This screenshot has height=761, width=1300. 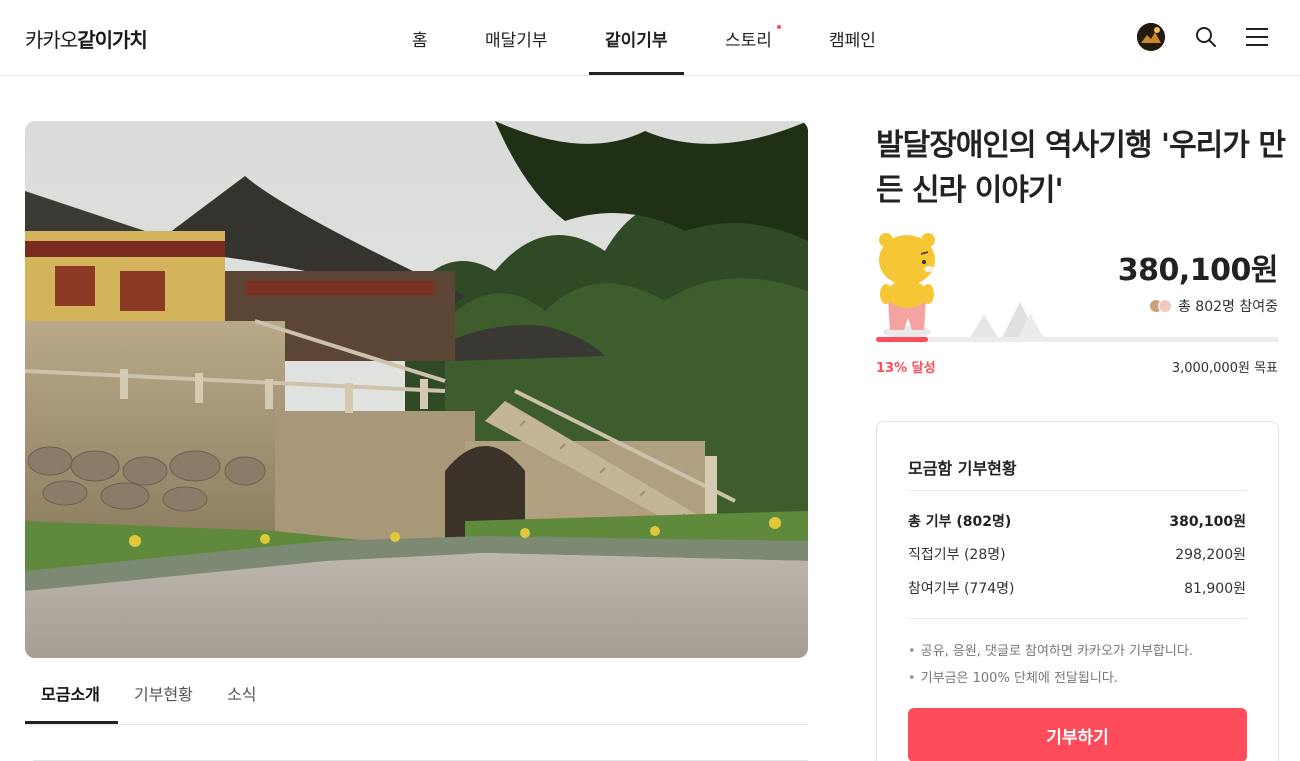 What do you see at coordinates (163, 693) in the screenshot?
I see `tab-donation-status: 기부현황` at bounding box center [163, 693].